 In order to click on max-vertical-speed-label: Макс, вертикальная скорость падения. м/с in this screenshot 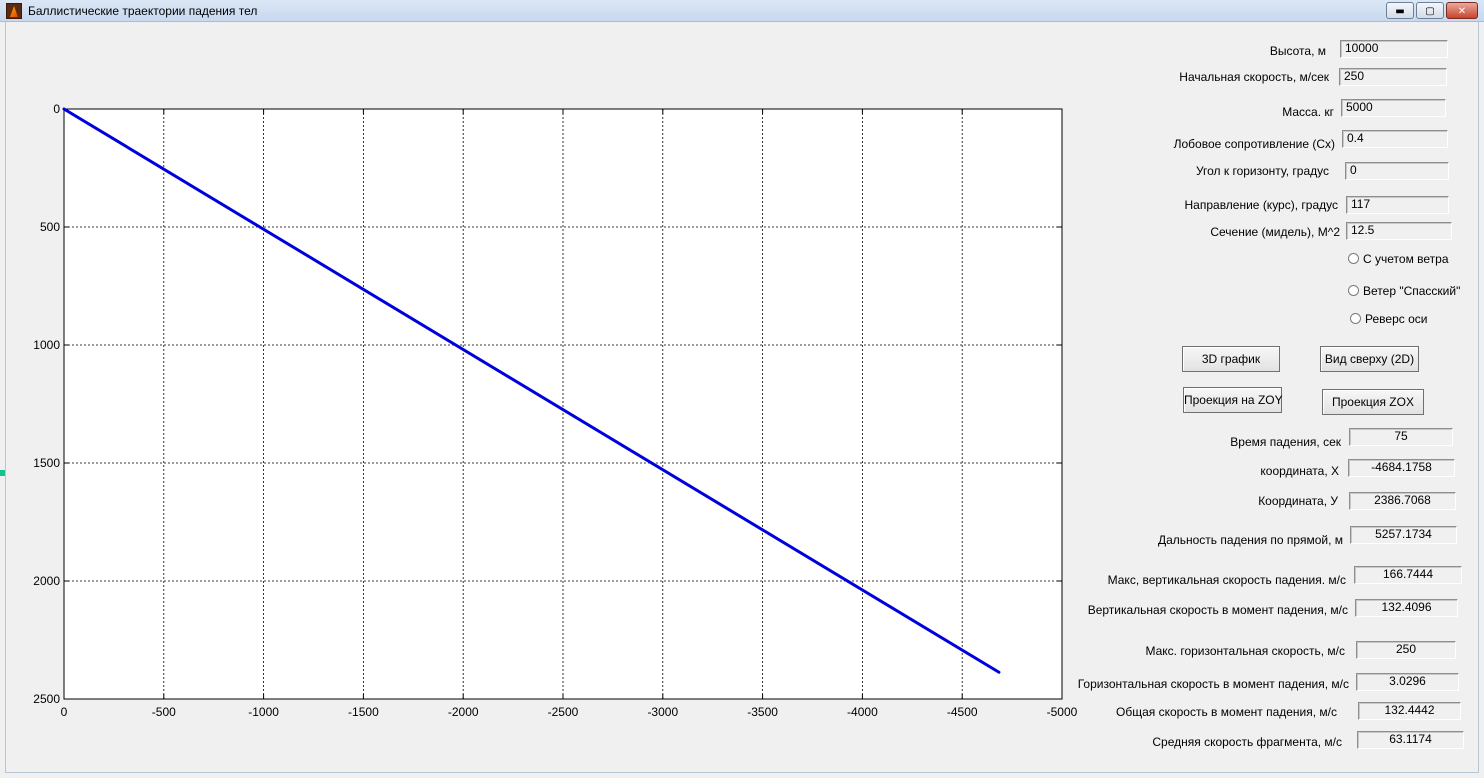, I will do `click(1226, 580)`.